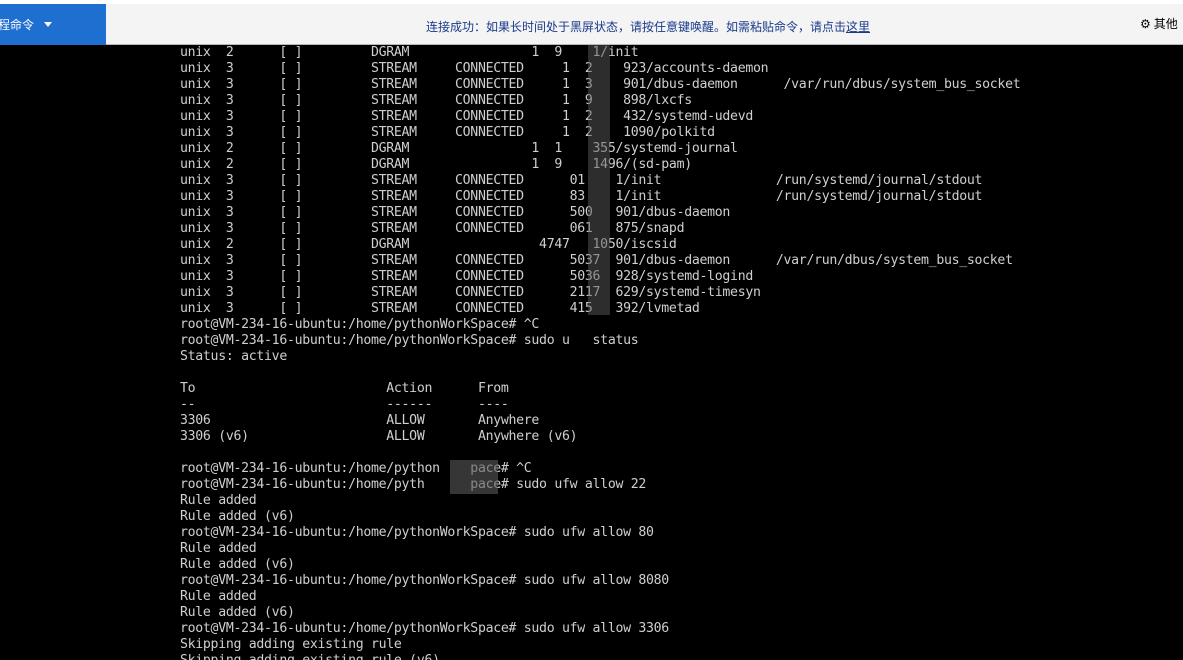 This screenshot has width=1183, height=660. I want to click on chevron-down-icon, so click(48, 24).